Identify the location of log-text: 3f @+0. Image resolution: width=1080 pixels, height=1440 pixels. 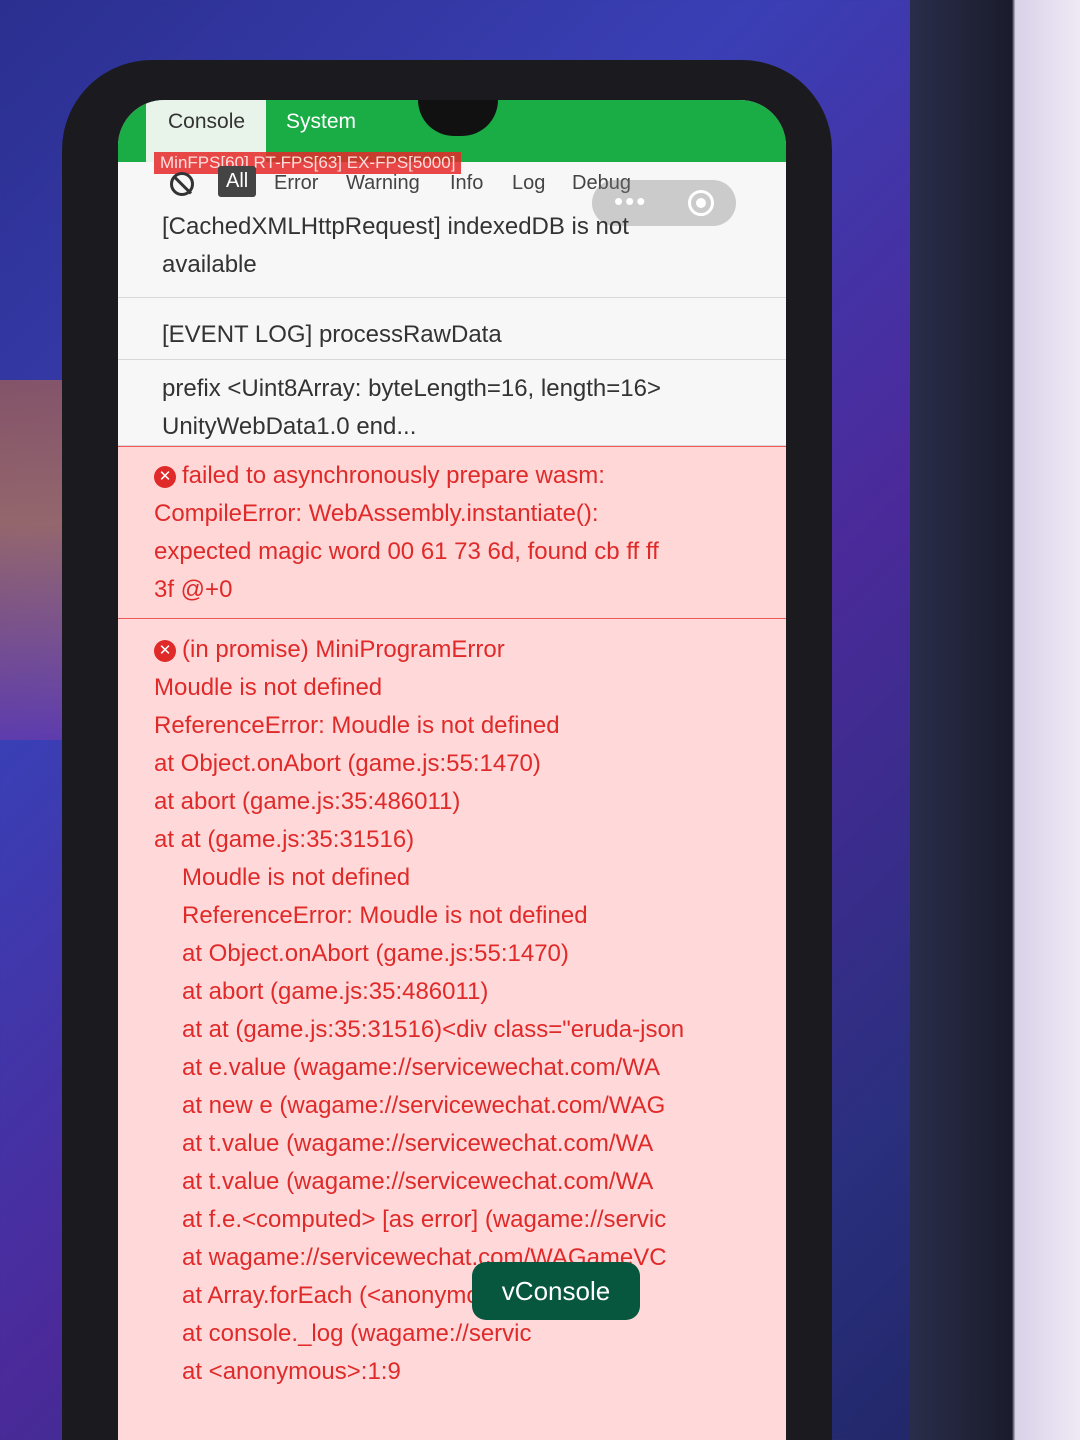
(193, 589).